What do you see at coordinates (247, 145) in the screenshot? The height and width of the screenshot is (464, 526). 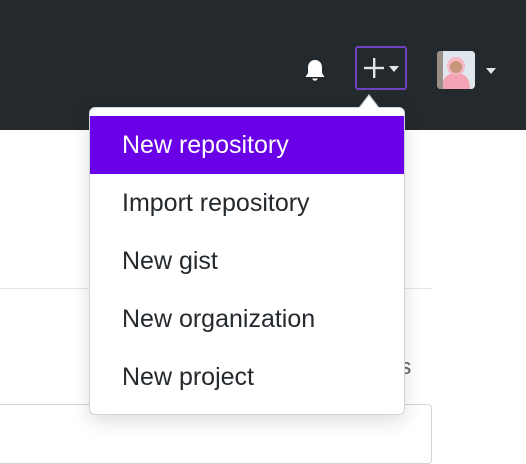 I see `menu-item-new-repository: New repository` at bounding box center [247, 145].